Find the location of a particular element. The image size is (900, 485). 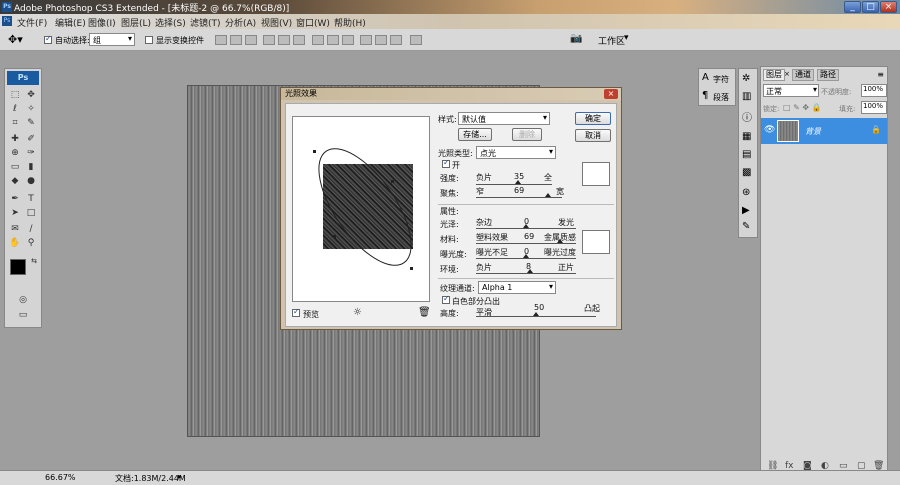

intensity-slider is located at coordinates (514, 182).